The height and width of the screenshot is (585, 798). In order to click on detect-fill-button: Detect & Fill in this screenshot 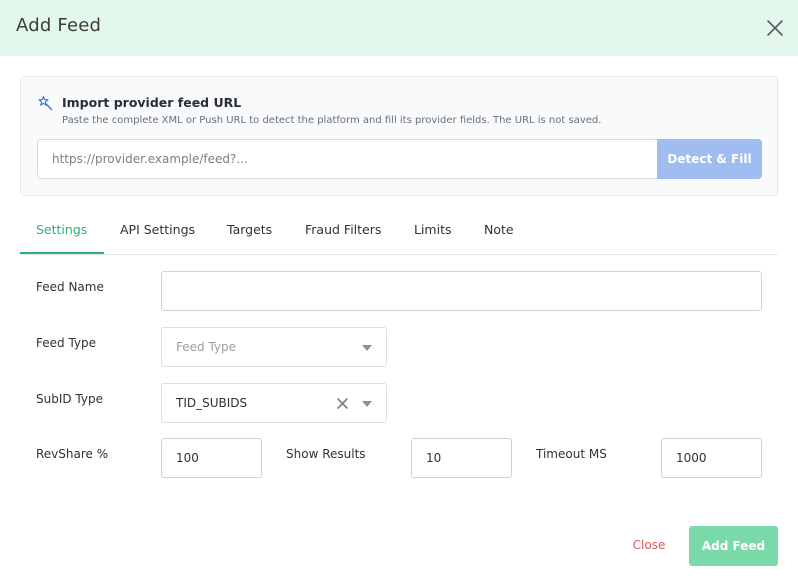, I will do `click(709, 159)`.